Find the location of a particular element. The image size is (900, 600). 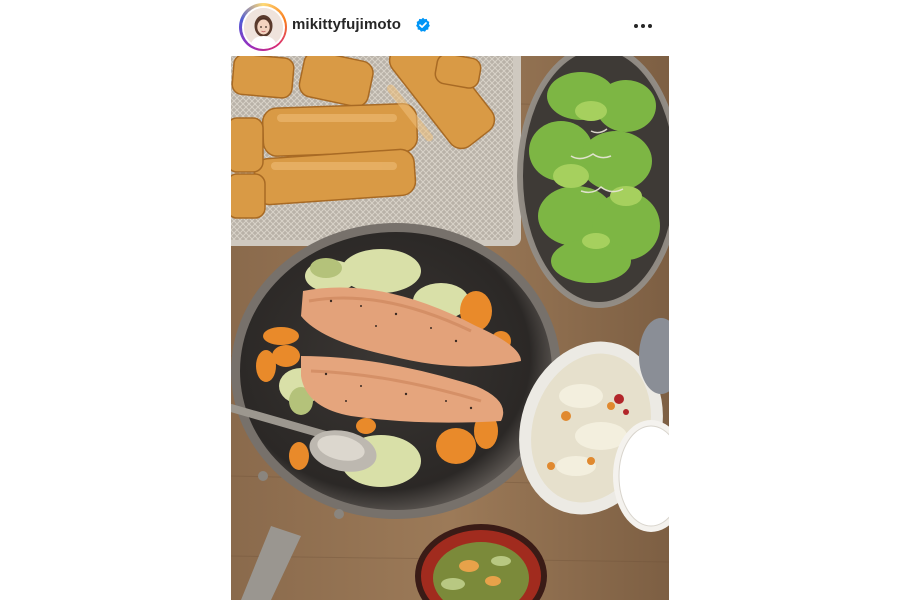

avatar is located at coordinates (263, 27).